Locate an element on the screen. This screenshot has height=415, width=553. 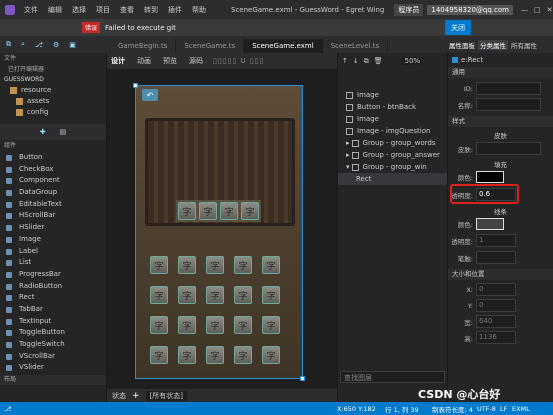
status-eol: LF is located at coordinates (503, 409).